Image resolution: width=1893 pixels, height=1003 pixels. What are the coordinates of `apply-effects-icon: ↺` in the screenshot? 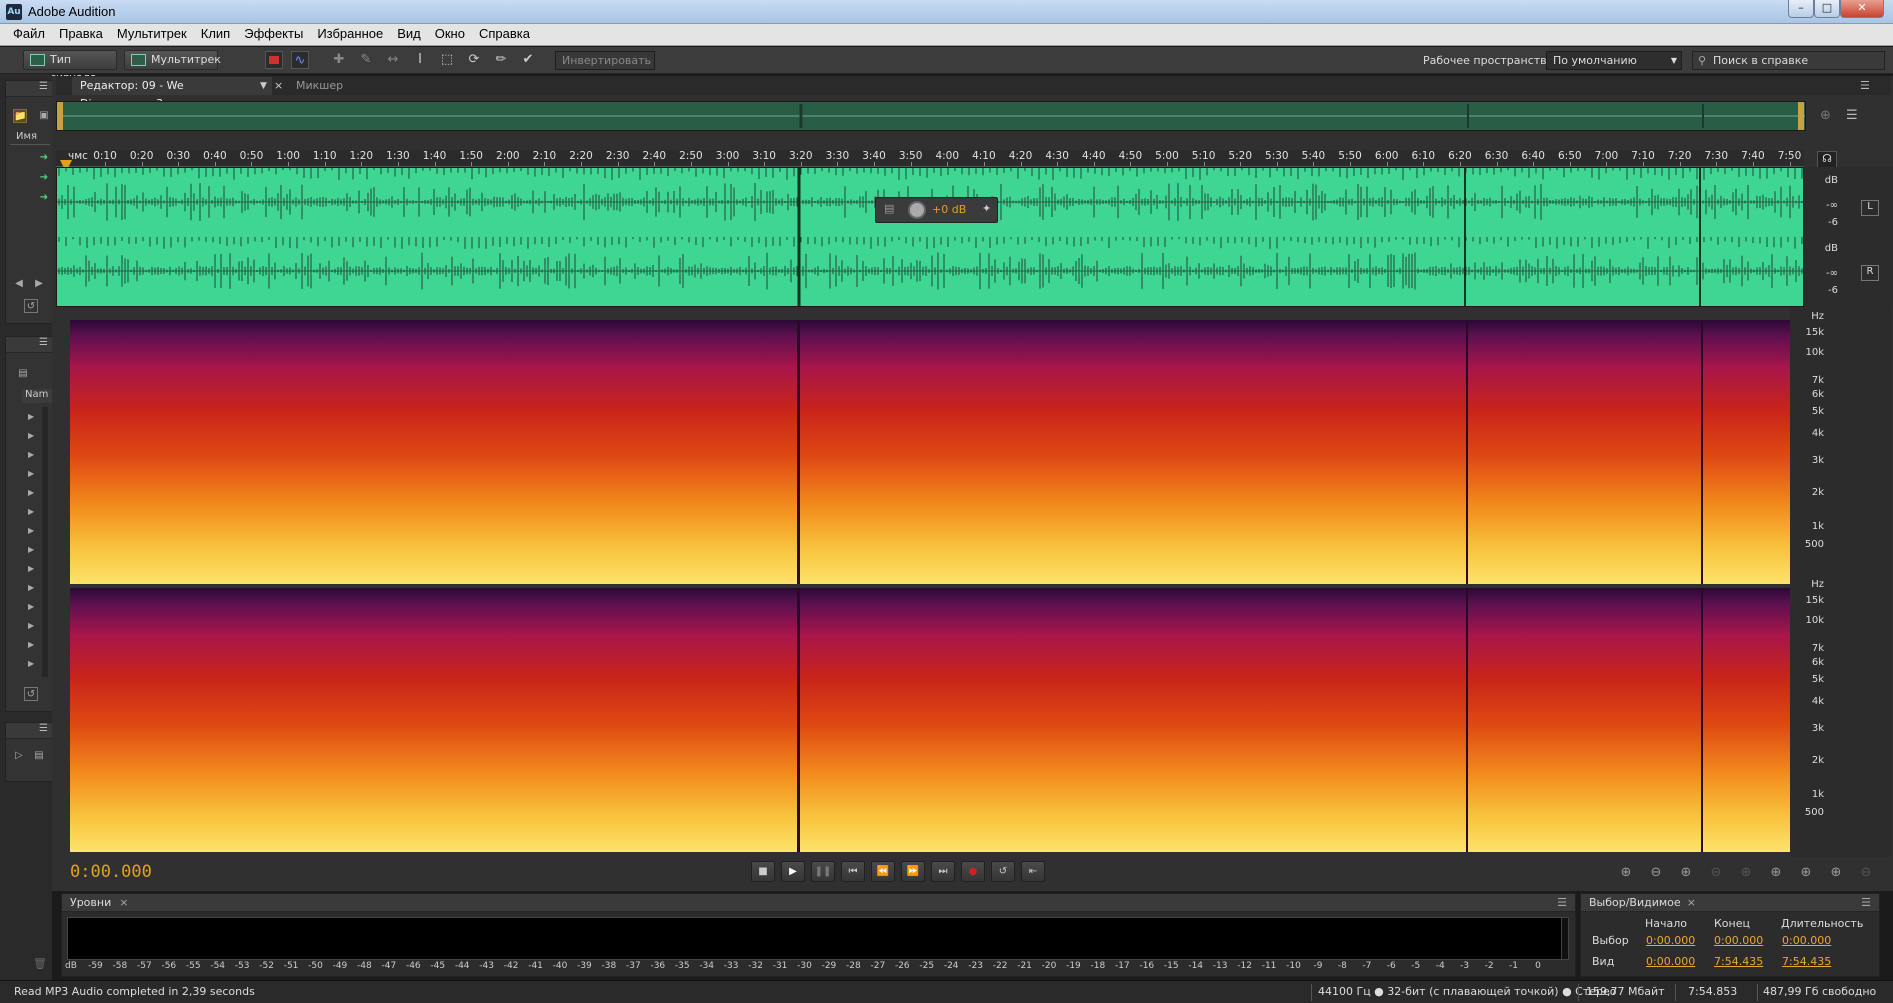 It's located at (31, 694).